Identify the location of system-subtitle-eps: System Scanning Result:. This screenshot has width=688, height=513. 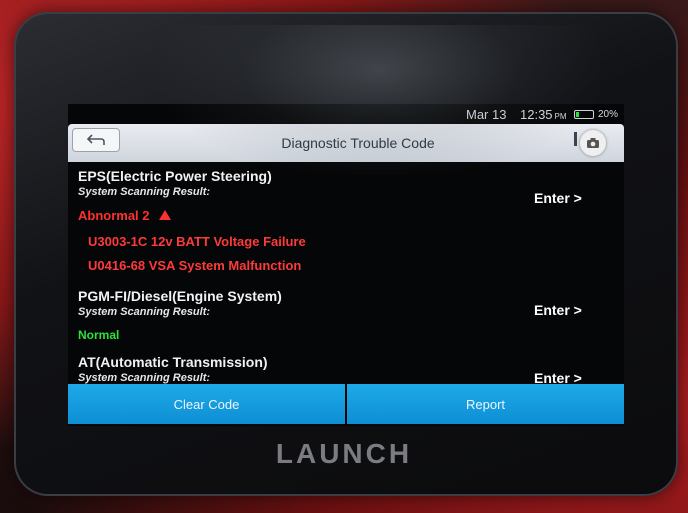
(144, 192).